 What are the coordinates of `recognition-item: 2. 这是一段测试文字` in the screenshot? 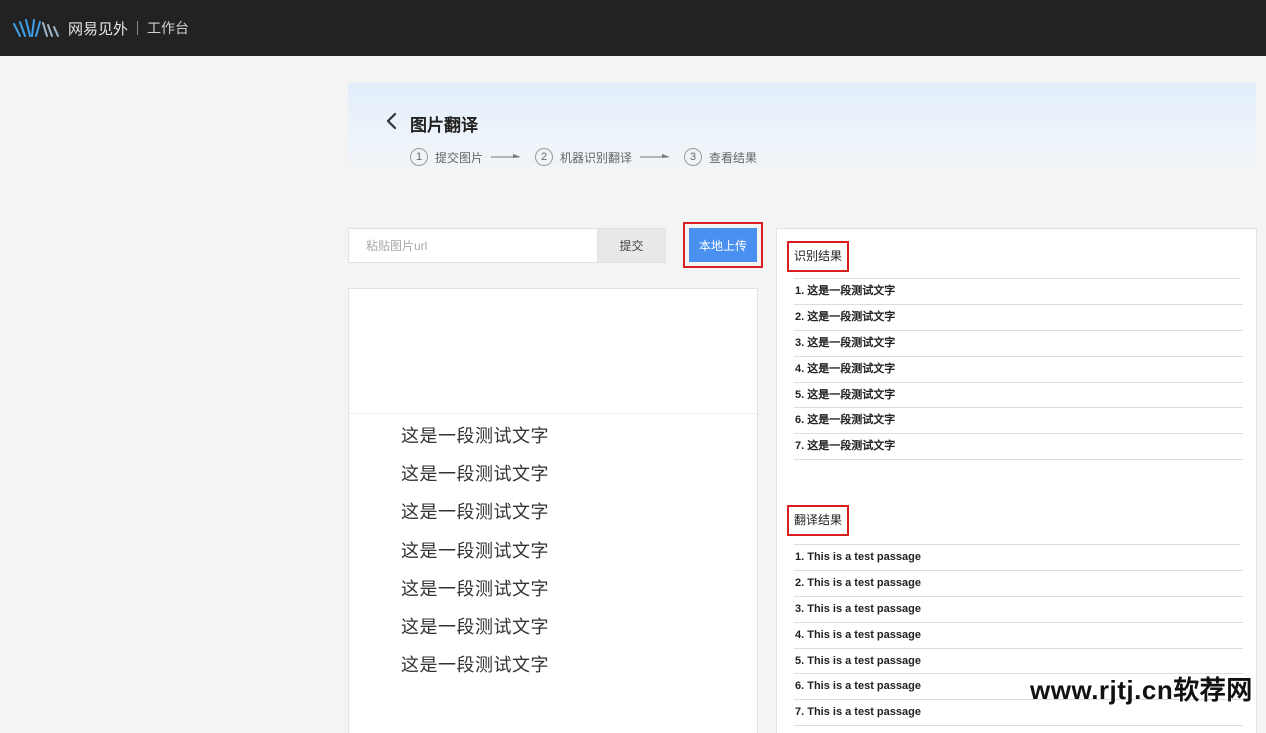 It's located at (1018, 318).